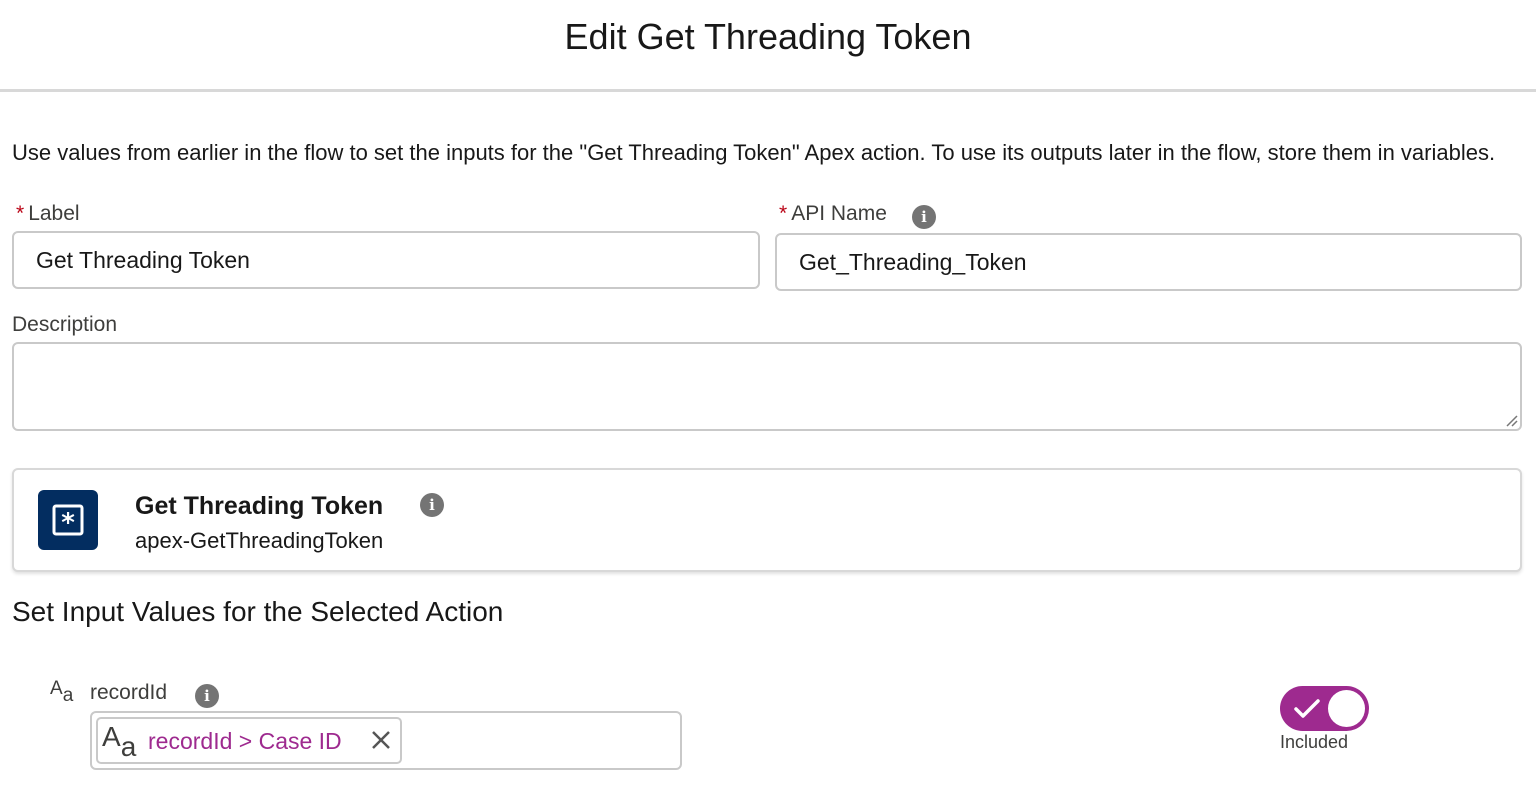 This screenshot has width=1536, height=809. Describe the element at coordinates (768, 36) in the screenshot. I see `modal-title: Edit Get Threading Token` at that location.